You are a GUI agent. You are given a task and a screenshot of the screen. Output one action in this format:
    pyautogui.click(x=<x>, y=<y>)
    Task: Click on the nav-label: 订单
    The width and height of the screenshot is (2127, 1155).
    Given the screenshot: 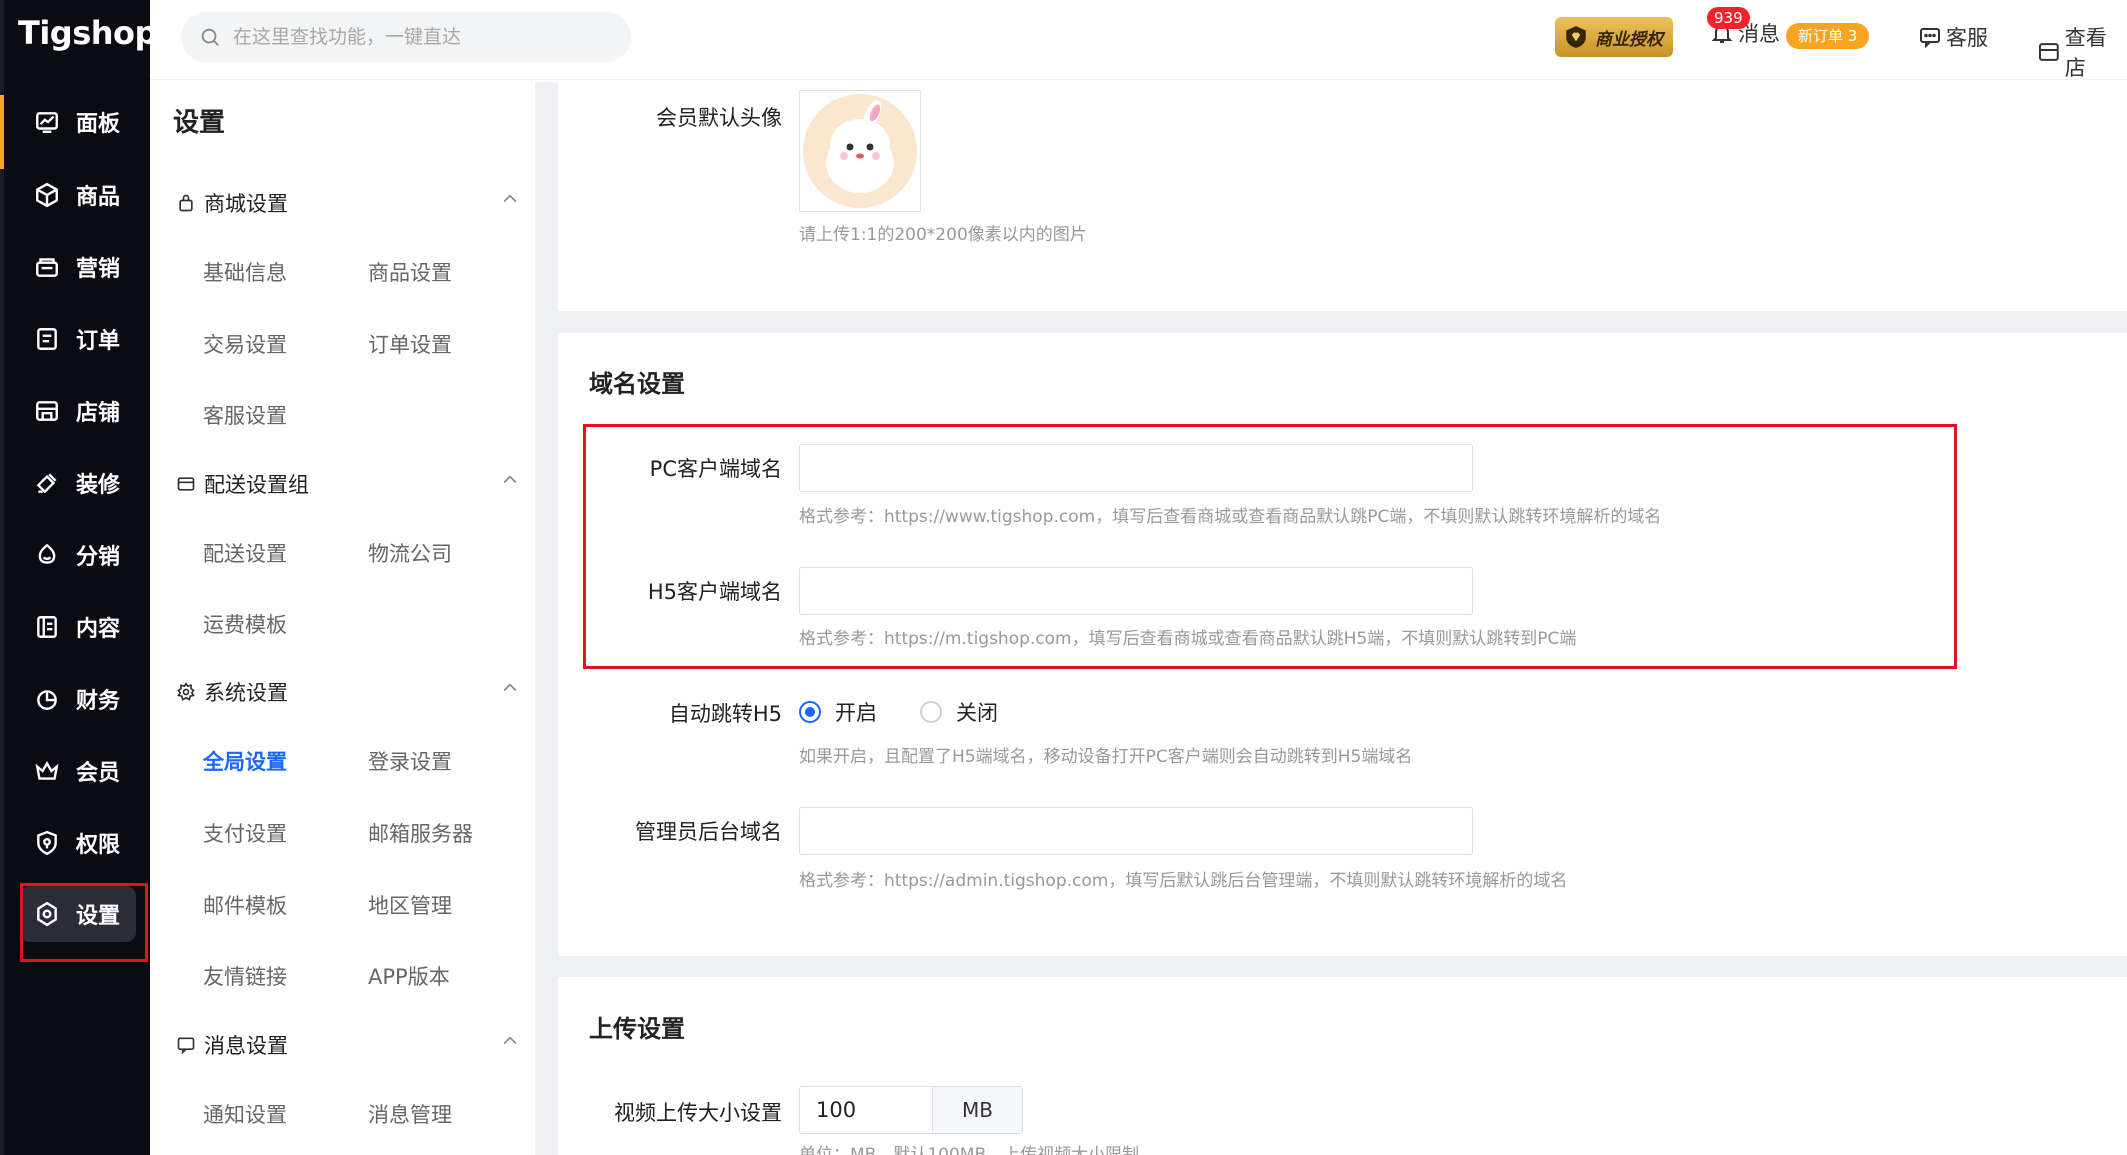 What is the action you would take?
    pyautogui.click(x=98, y=341)
    